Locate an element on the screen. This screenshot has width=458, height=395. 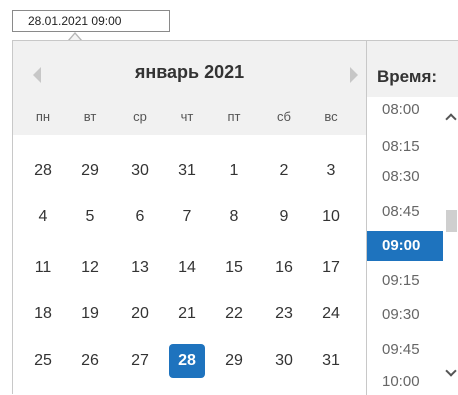
month-title: январь 2021 is located at coordinates (189, 72).